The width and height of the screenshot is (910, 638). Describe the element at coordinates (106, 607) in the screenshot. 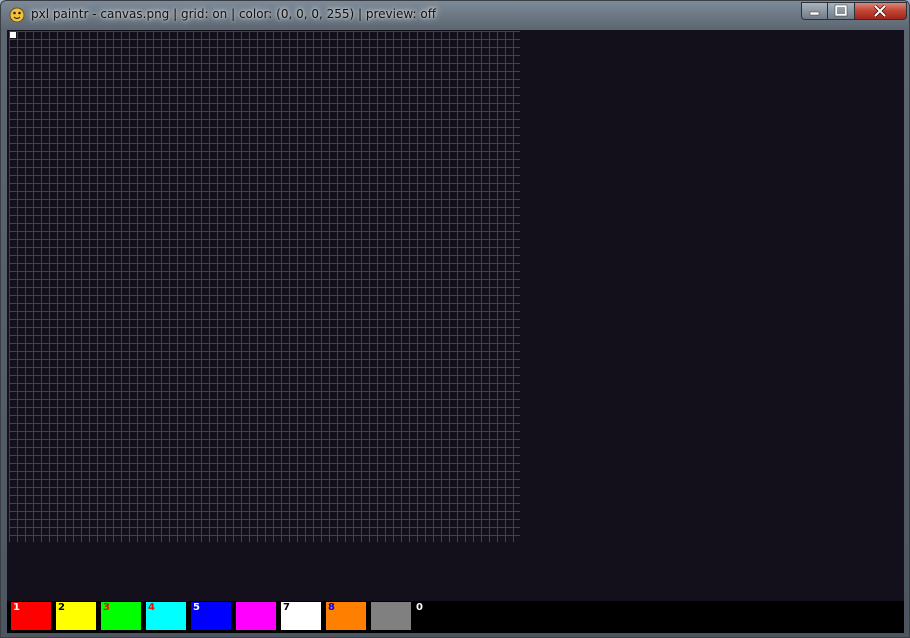

I see `swatch-number: 3` at that location.